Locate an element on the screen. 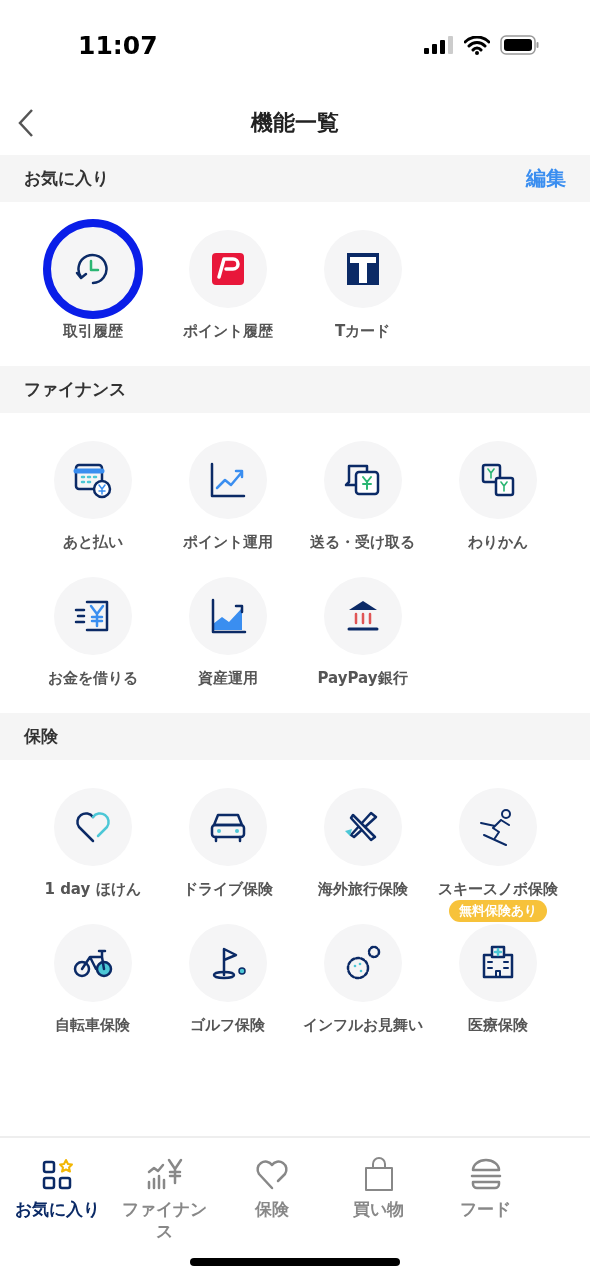 The width and height of the screenshot is (590, 1278). feature-label: 自転車保険 is located at coordinates (92, 1025).